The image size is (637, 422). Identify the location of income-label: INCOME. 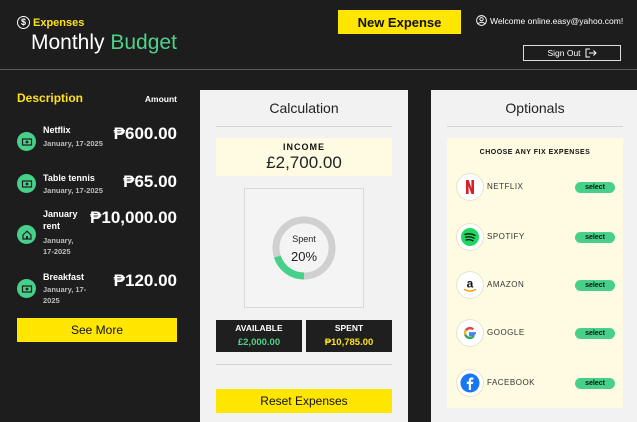
(304, 147).